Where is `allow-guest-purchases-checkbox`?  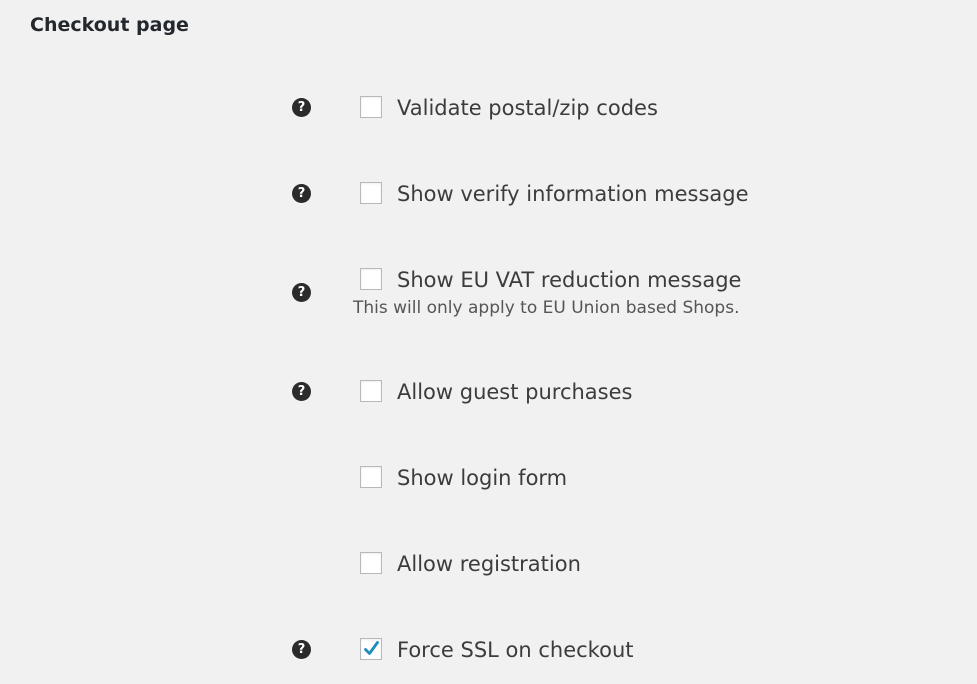 allow-guest-purchases-checkbox is located at coordinates (371, 391).